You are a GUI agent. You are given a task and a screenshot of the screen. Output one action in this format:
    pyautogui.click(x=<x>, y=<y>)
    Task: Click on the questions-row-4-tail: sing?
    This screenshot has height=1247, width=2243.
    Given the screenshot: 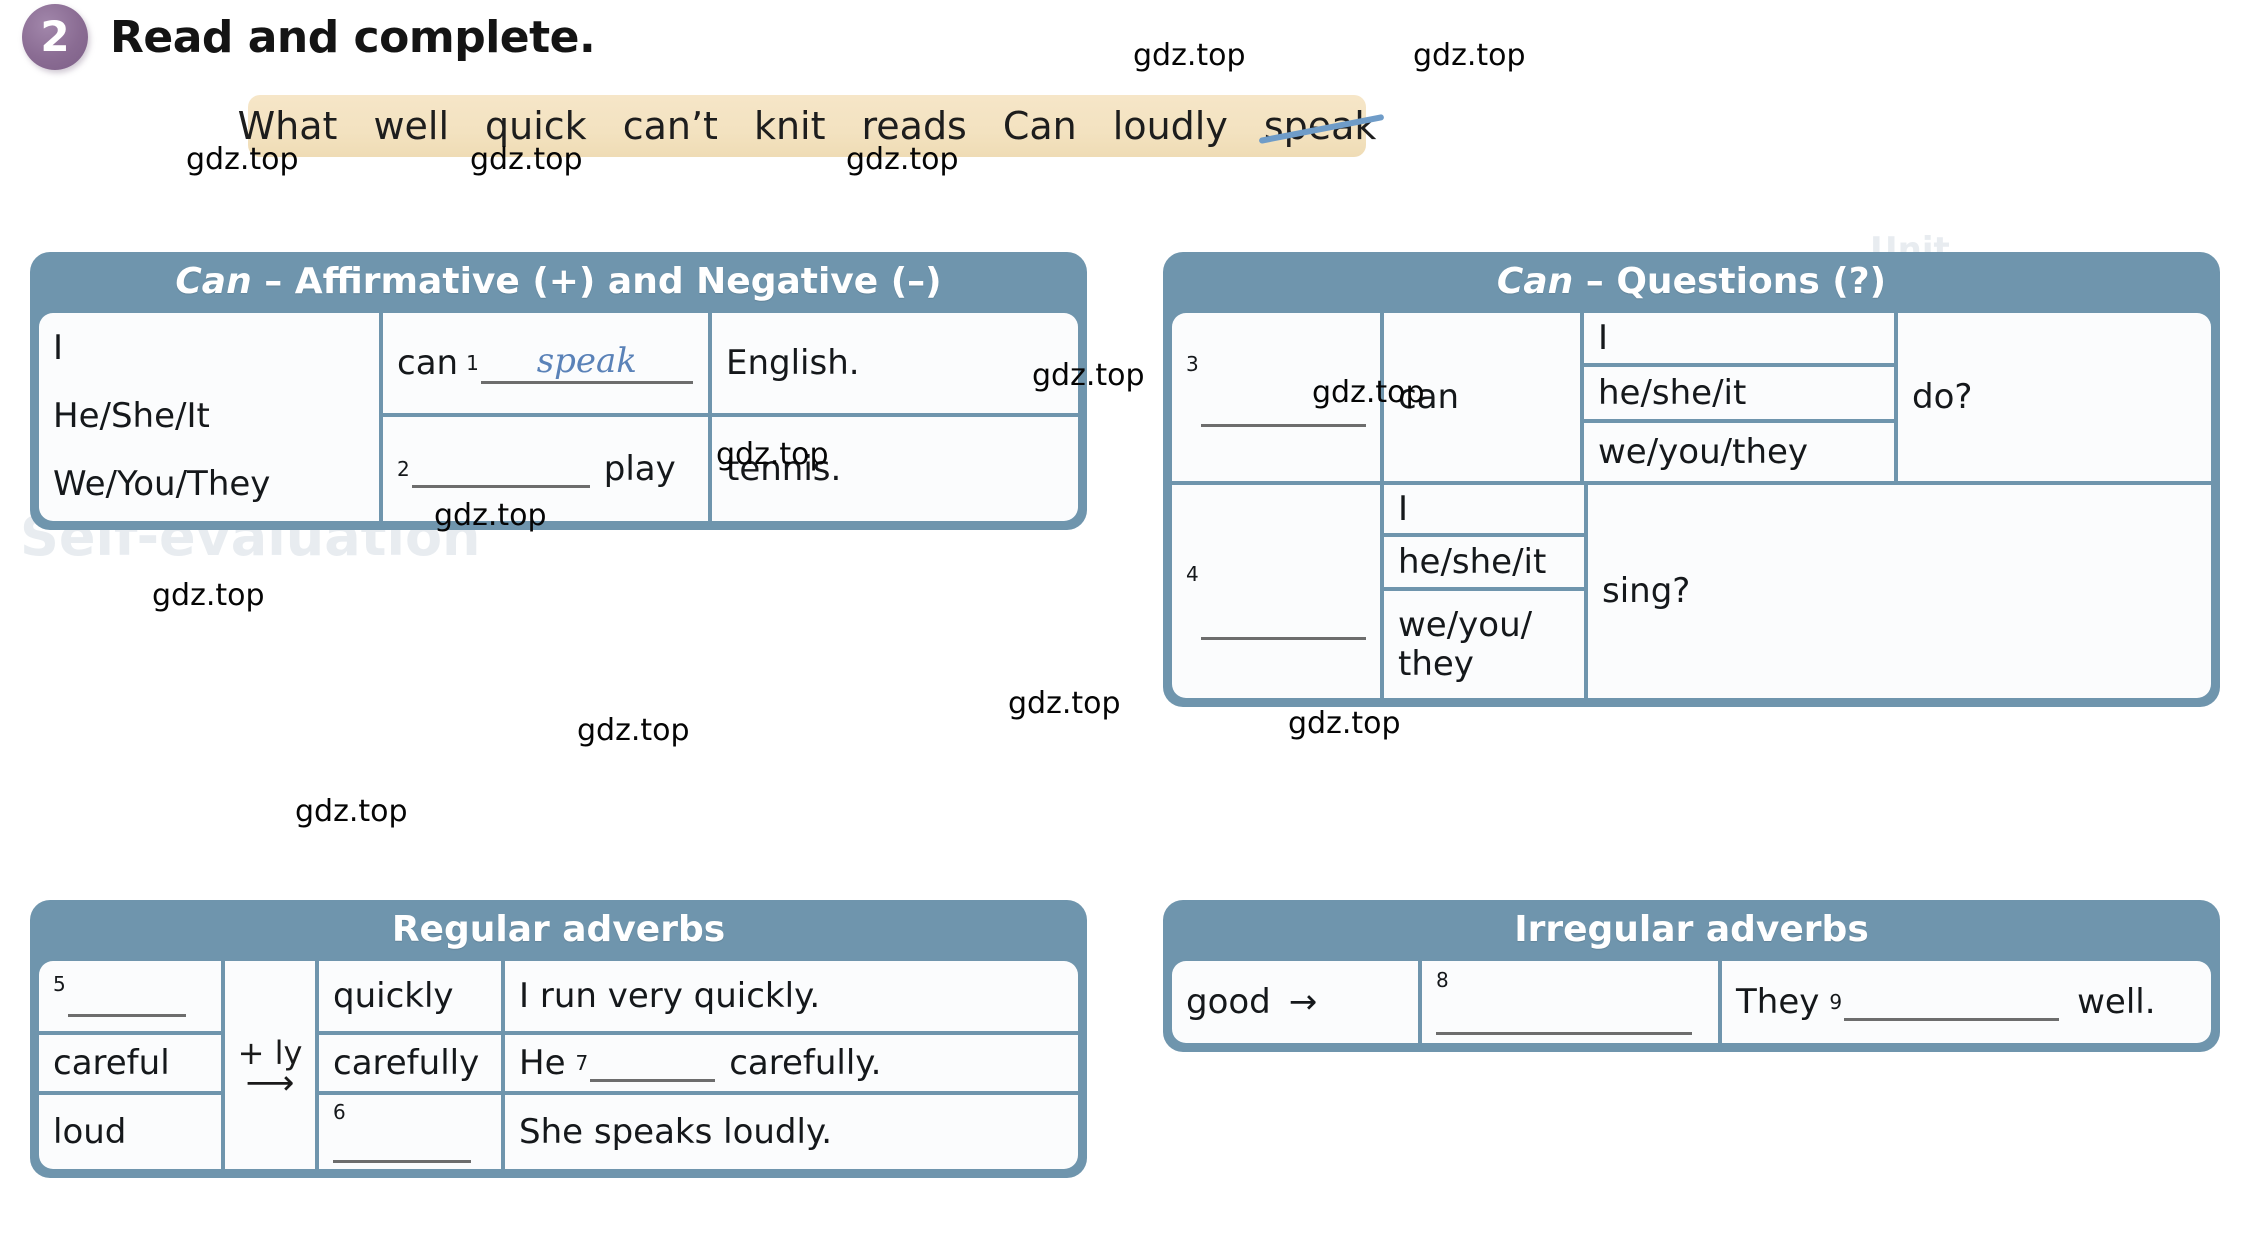 What is the action you would take?
    pyautogui.click(x=1646, y=591)
    